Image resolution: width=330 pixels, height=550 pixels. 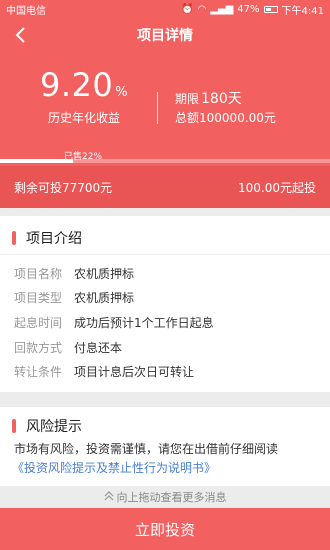 What do you see at coordinates (38, 348) in the screenshot?
I see `info-key: 回款方式` at bounding box center [38, 348].